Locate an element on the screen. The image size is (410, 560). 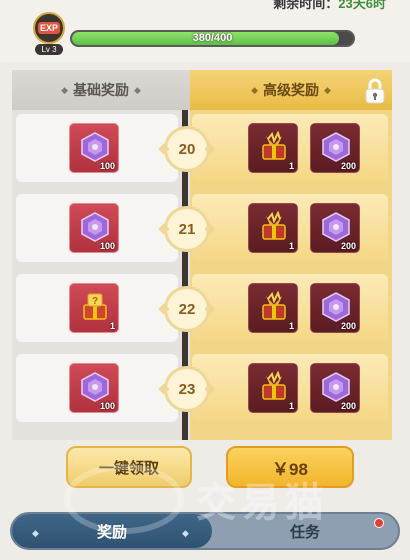
tab-basic-rewards: ◆ 基础奖励 ◆ is located at coordinates (101, 90).